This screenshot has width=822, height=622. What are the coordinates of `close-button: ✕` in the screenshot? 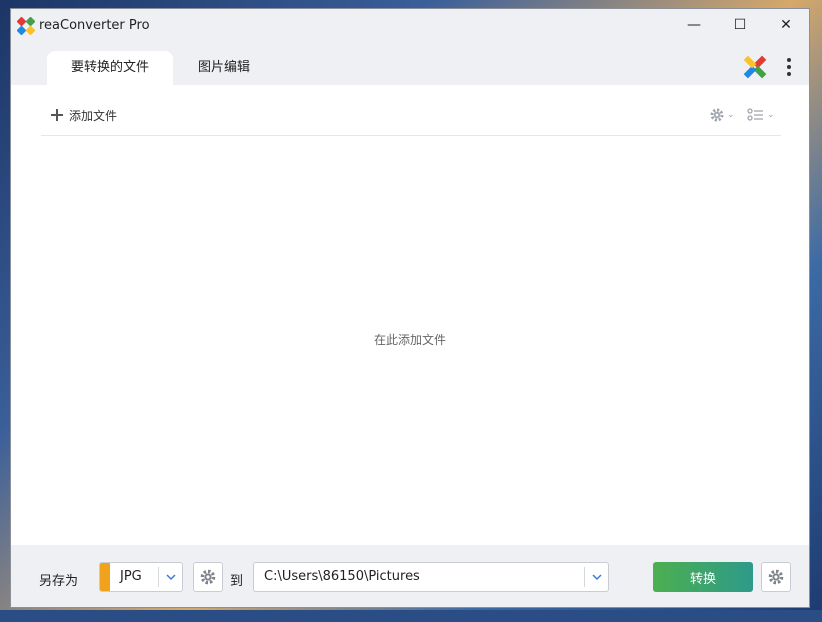 It's located at (786, 25).